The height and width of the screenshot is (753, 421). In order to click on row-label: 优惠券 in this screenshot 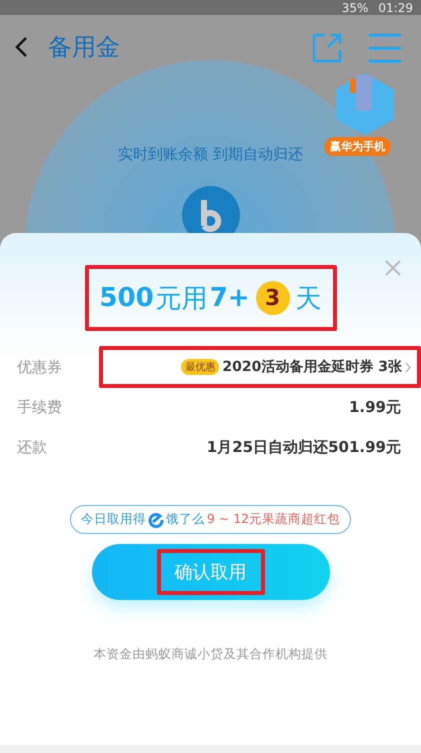, I will do `click(39, 367)`.